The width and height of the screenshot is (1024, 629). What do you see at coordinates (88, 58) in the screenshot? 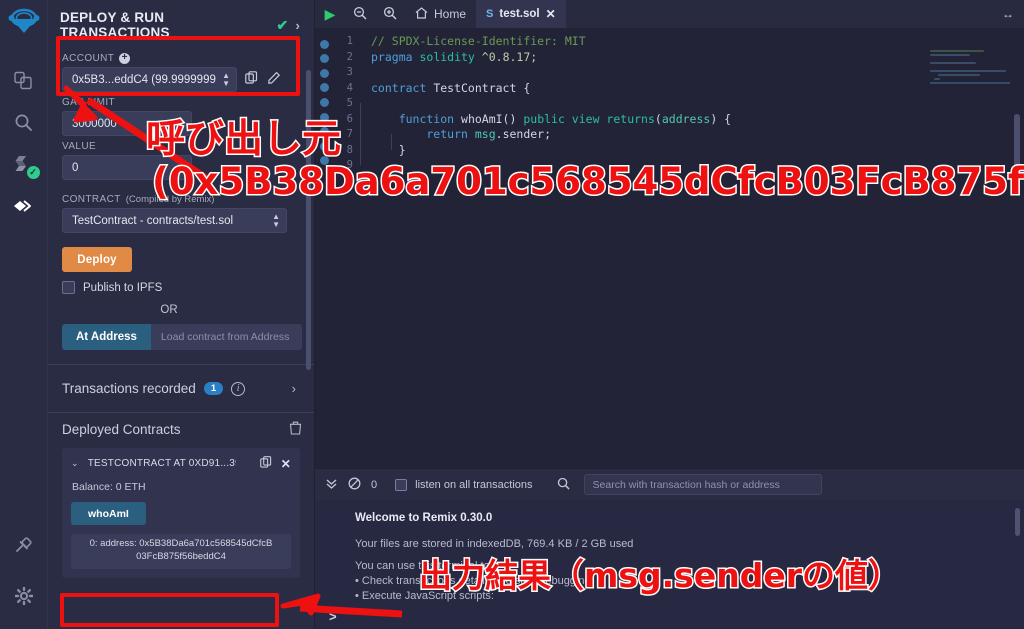
I see `account-label-text: ACCOUNT` at bounding box center [88, 58].